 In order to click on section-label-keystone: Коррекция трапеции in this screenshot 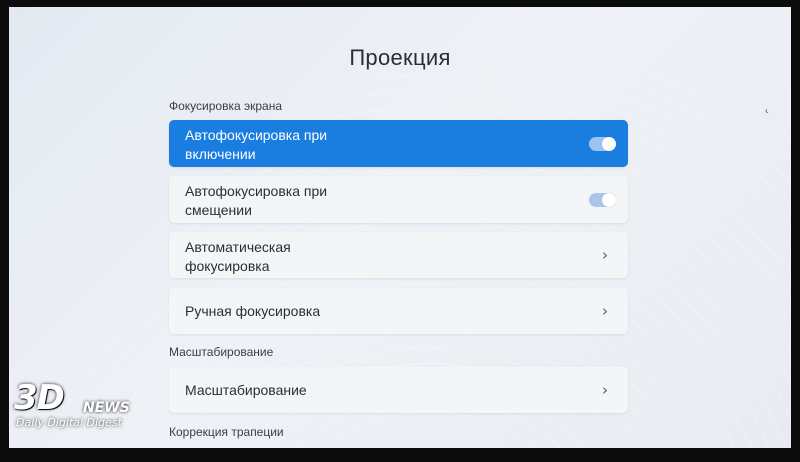, I will do `click(226, 432)`.